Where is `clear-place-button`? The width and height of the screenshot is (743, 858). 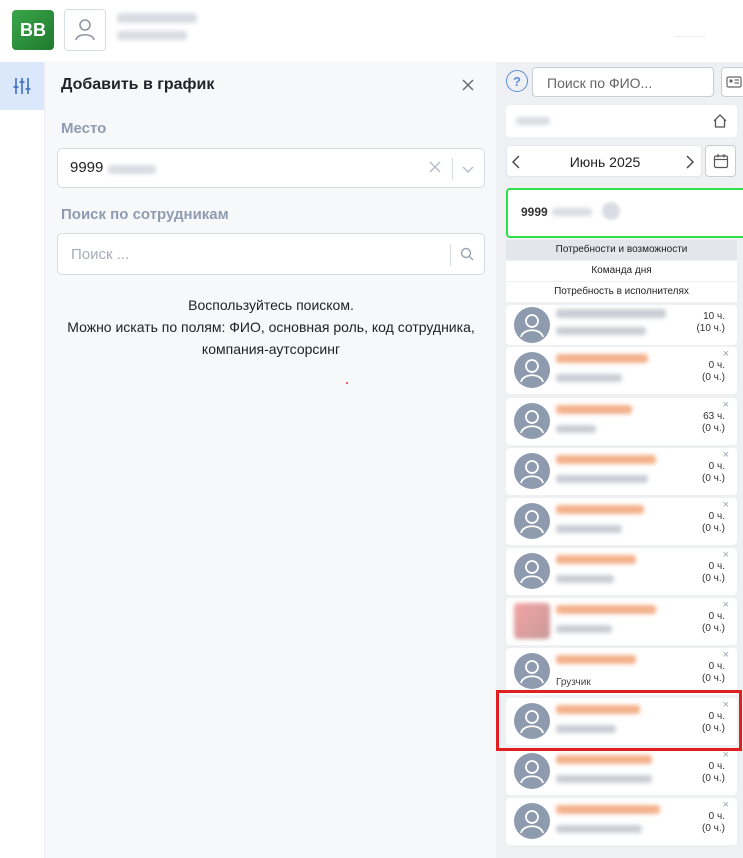 clear-place-button is located at coordinates (435, 169).